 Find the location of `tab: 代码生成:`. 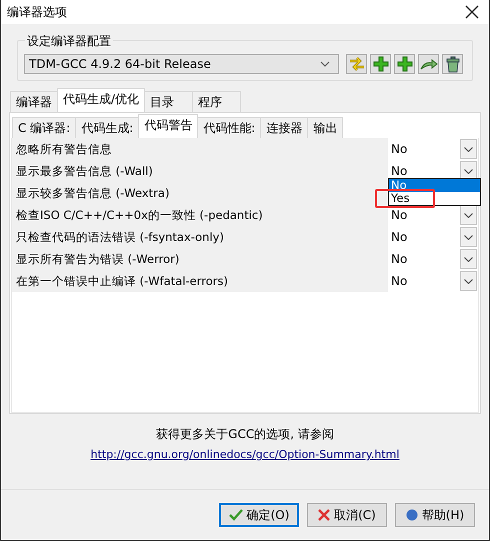

tab: 代码生成: is located at coordinates (107, 127).